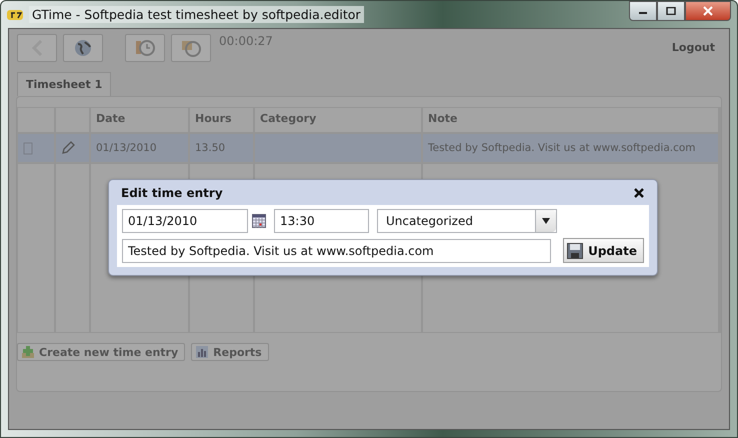  What do you see at coordinates (172, 193) in the screenshot?
I see `dialog-title: Edit time entry` at bounding box center [172, 193].